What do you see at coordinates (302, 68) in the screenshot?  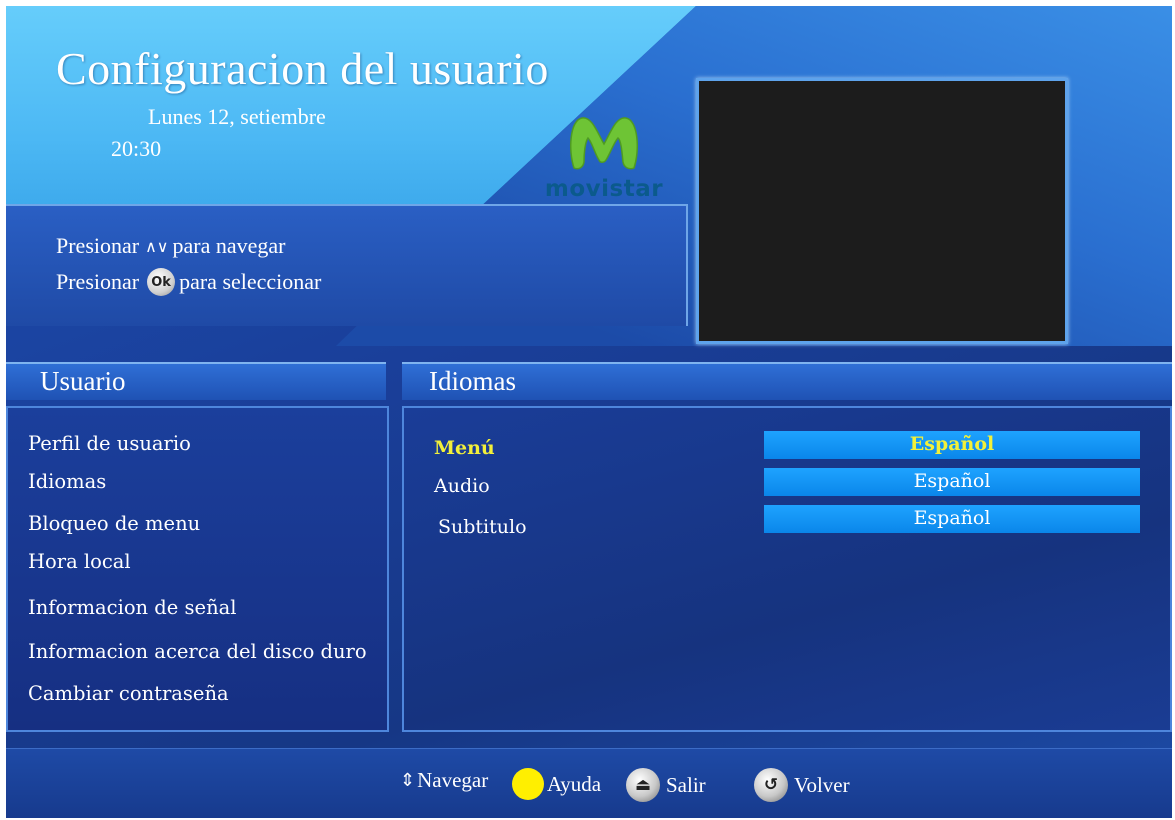 I see `page-title: Configuracion del usuario` at bounding box center [302, 68].